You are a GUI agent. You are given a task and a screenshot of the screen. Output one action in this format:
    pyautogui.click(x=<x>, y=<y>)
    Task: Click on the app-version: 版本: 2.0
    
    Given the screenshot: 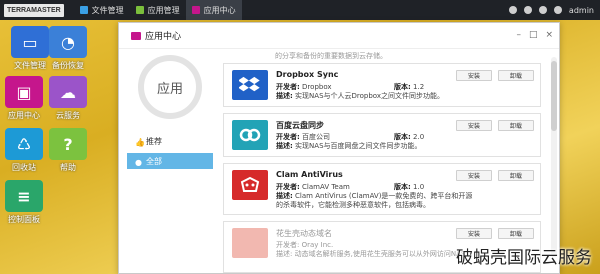 What is the action you would take?
    pyautogui.click(x=409, y=137)
    